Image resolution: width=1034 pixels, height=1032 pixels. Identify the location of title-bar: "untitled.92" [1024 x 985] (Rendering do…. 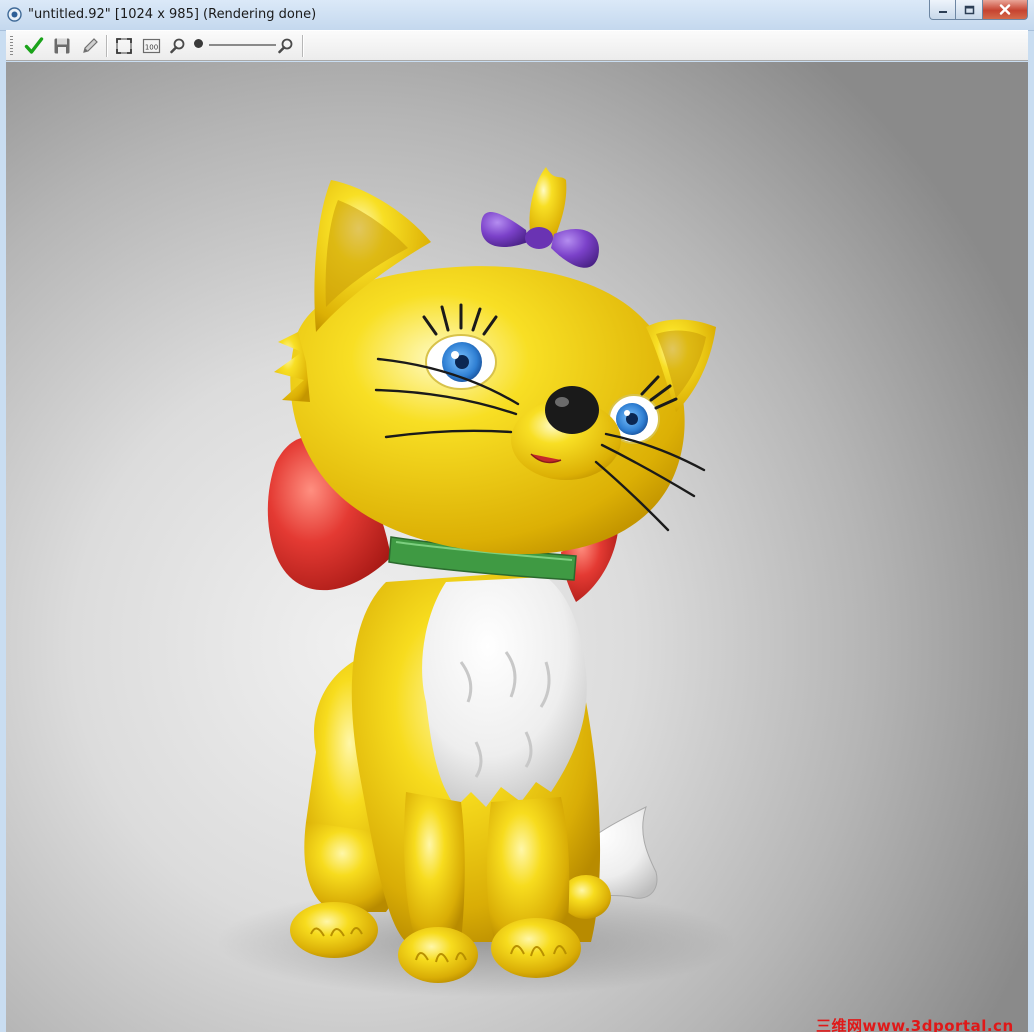
(517, 15).